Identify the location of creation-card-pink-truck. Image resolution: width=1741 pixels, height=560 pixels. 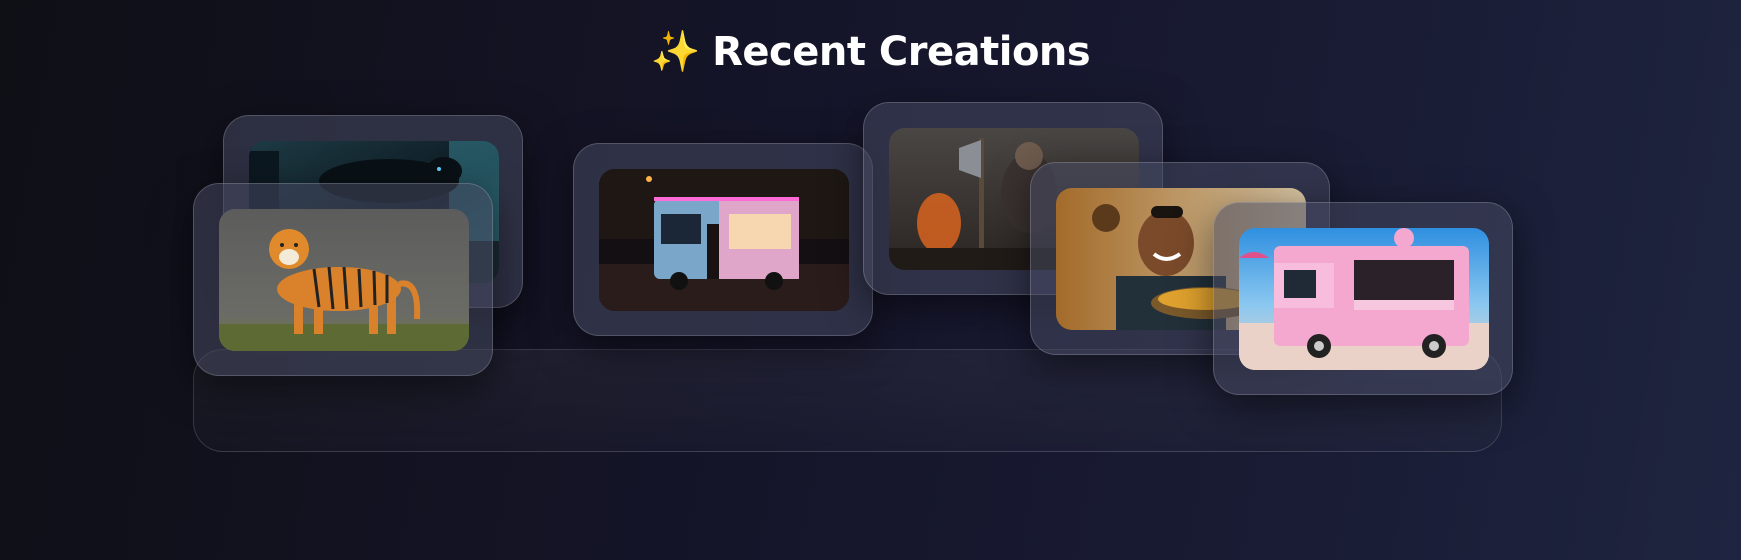
(1363, 298).